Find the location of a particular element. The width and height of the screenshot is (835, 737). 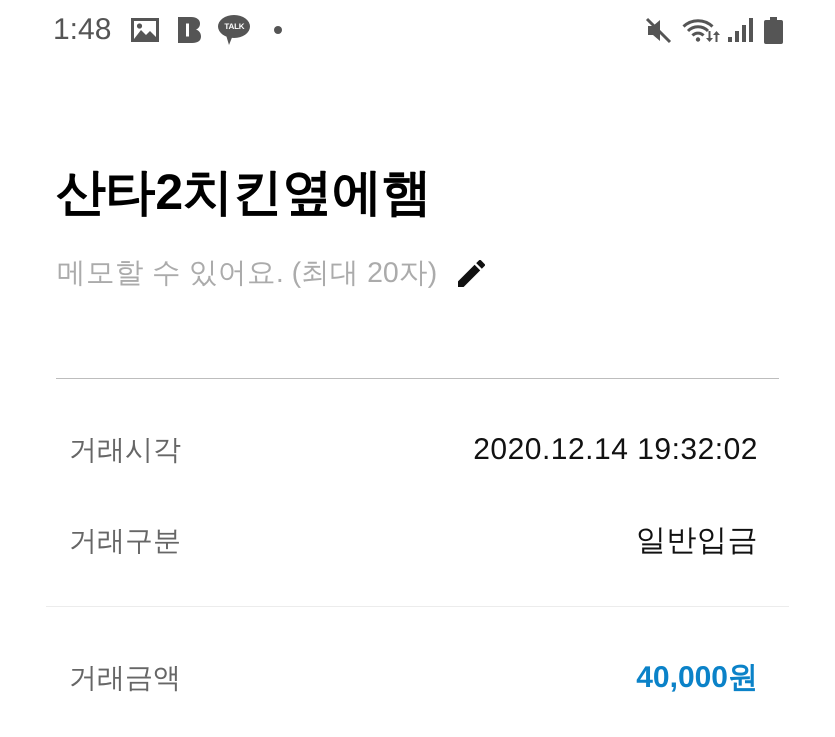

detail-value: 일반입금 is located at coordinates (697, 541).